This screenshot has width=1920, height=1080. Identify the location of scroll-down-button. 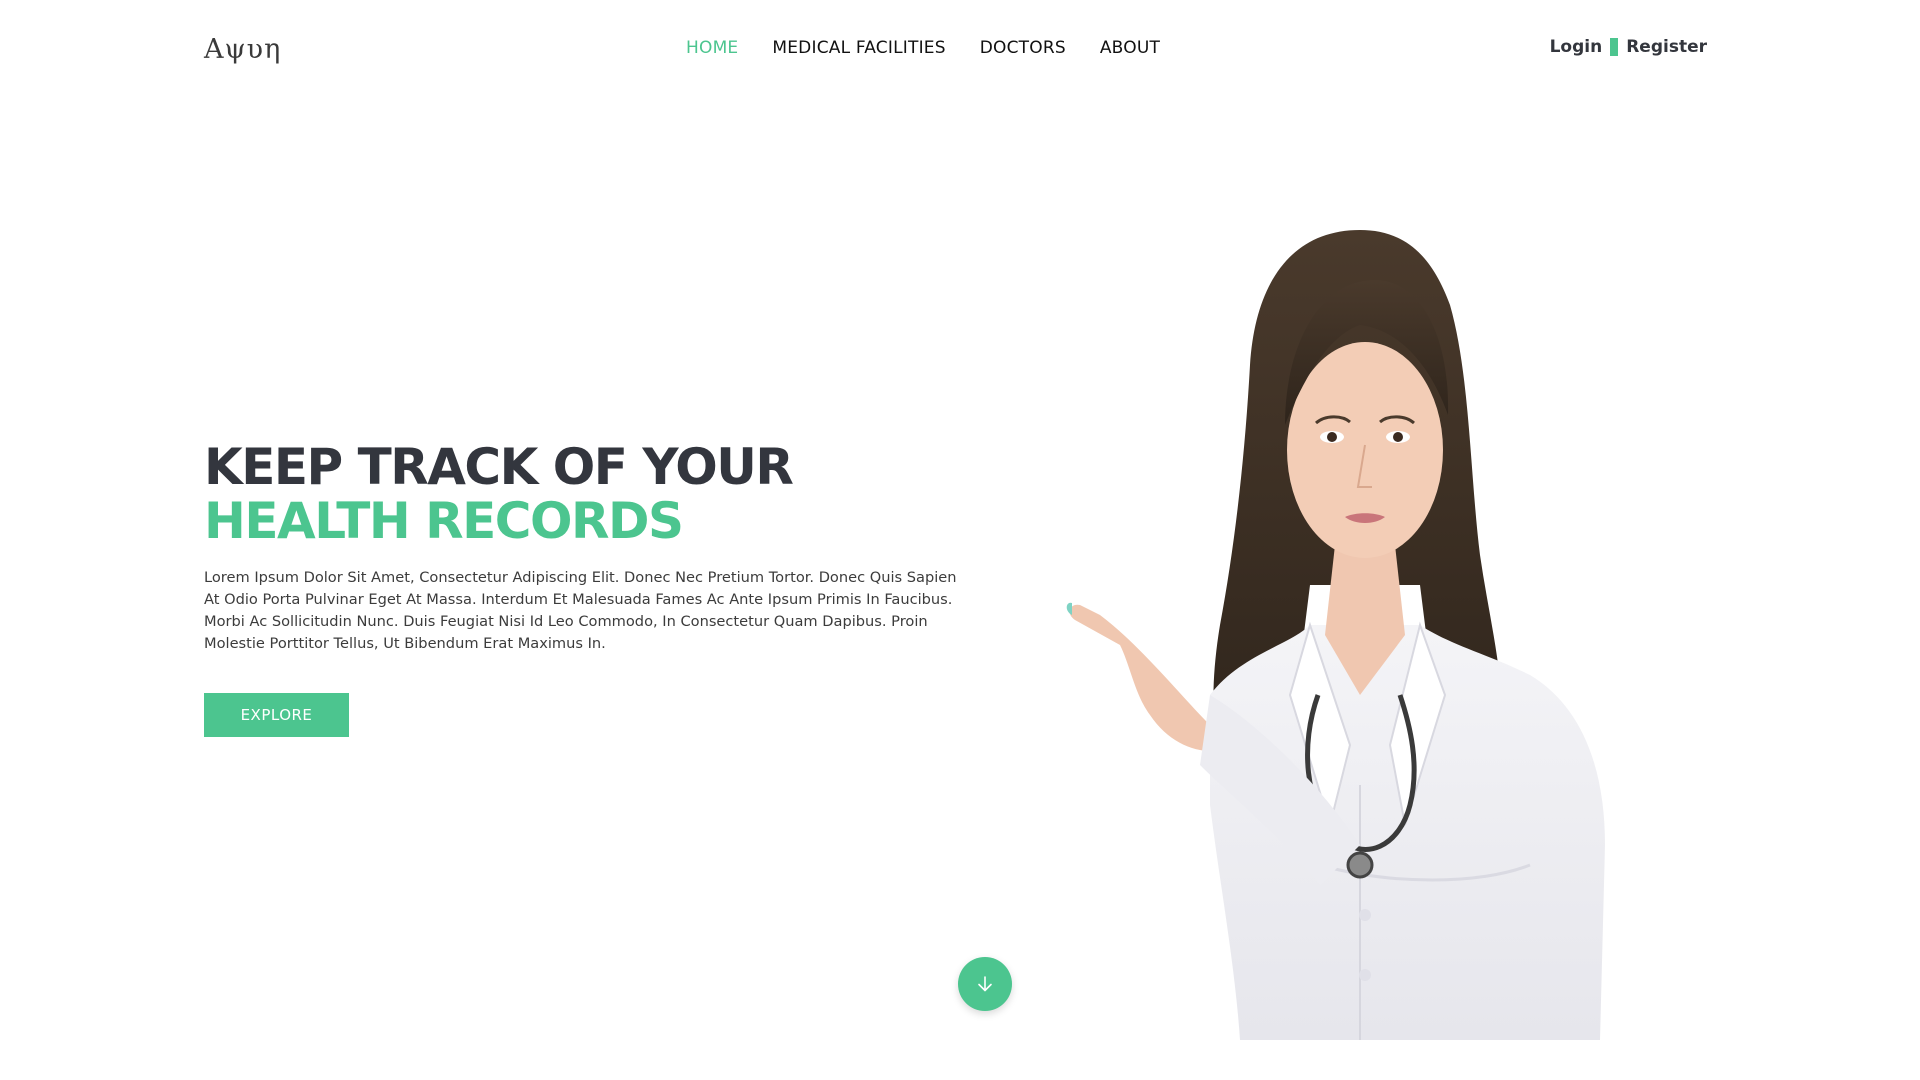
(985, 984).